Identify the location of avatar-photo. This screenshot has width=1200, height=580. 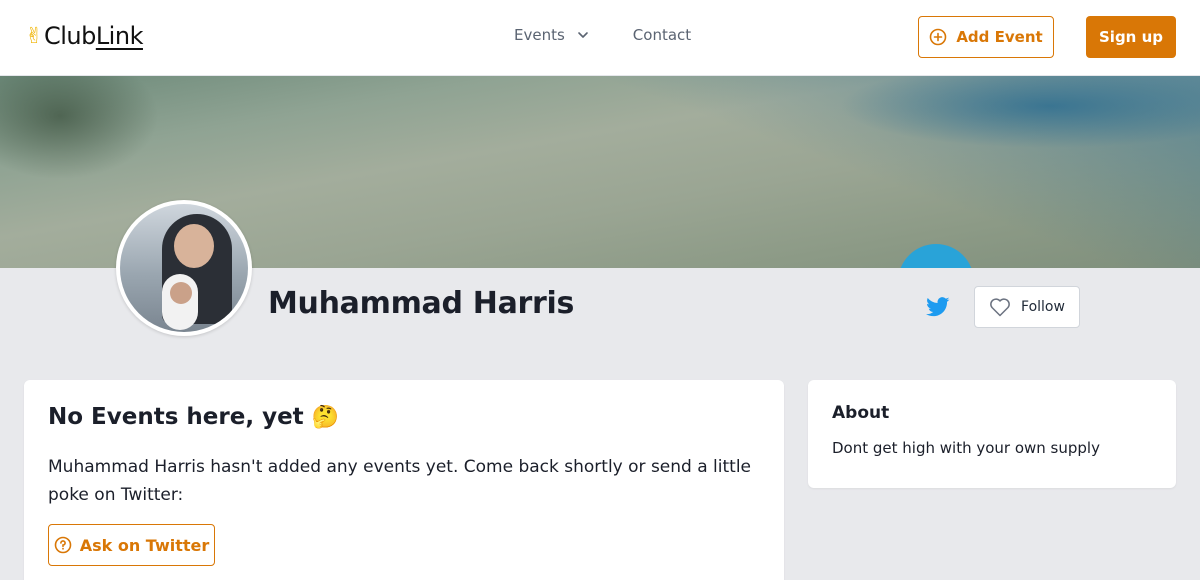
(184, 268).